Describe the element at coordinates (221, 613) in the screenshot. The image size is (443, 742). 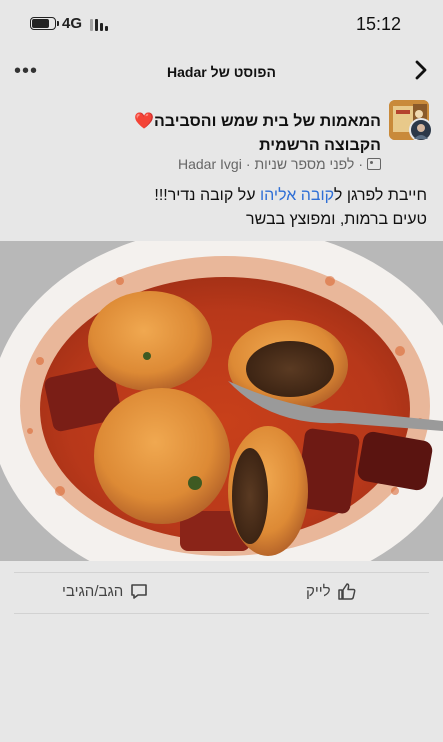
I see `divider-bottom` at that location.